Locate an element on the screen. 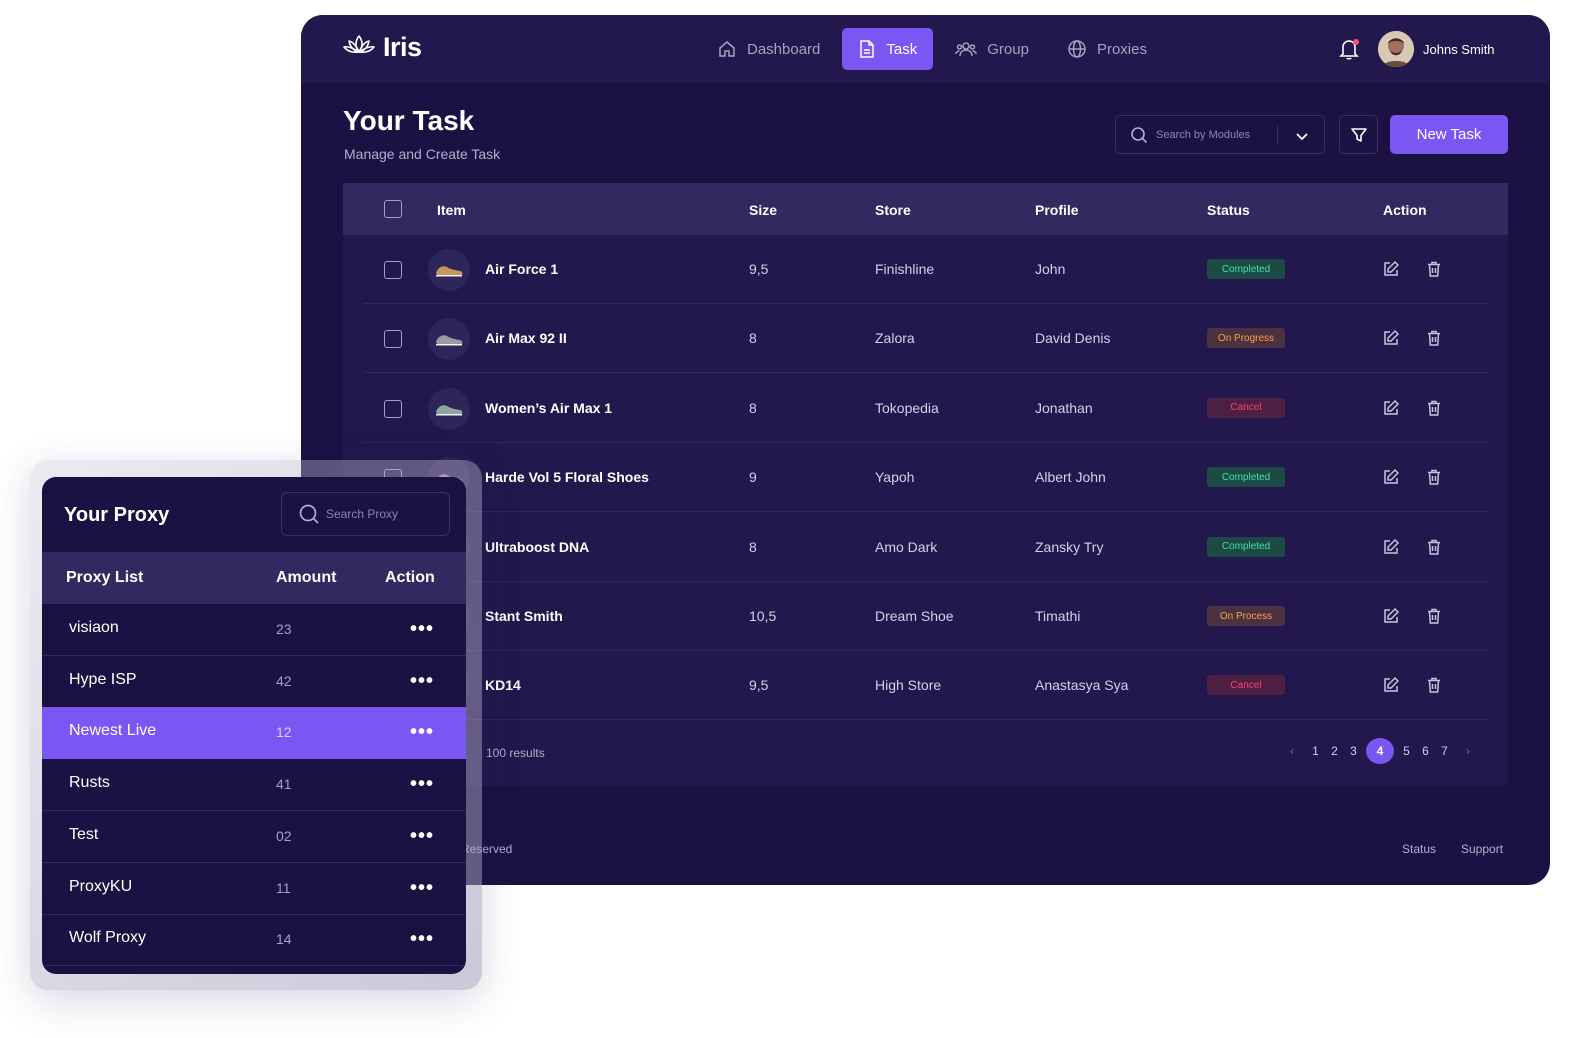 The image size is (1594, 1038). pagination: ‹ 1 2 3 4 5 6 7 › is located at coordinates (1380, 751).